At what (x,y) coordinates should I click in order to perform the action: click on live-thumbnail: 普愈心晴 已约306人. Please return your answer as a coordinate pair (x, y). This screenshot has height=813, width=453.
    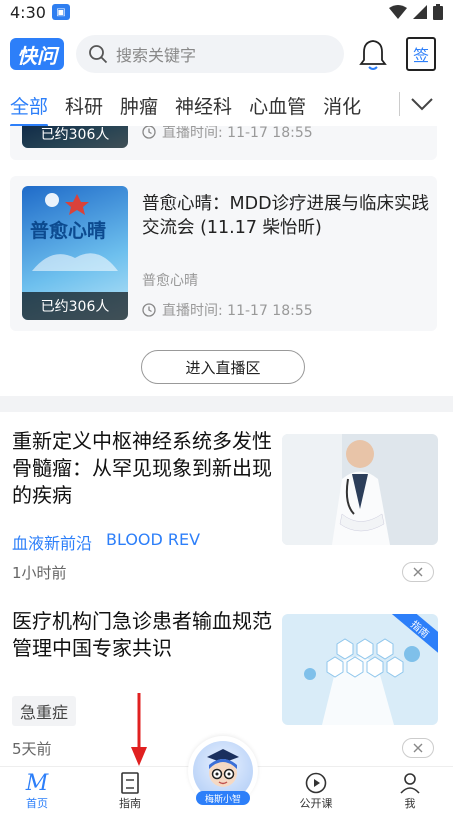
    Looking at the image, I should click on (75, 253).